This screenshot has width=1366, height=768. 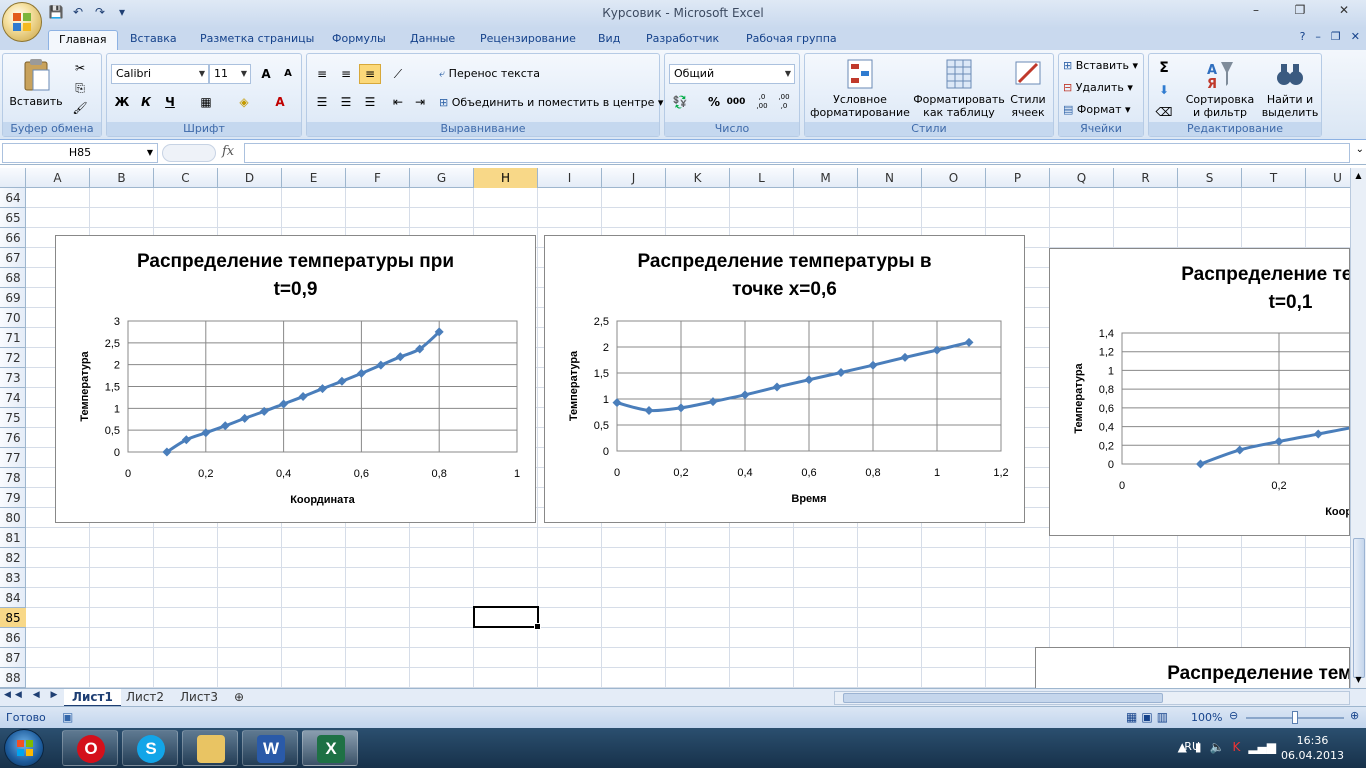 I want to click on format-as-table-button: Форматировать как таблицу, so click(x=959, y=88).